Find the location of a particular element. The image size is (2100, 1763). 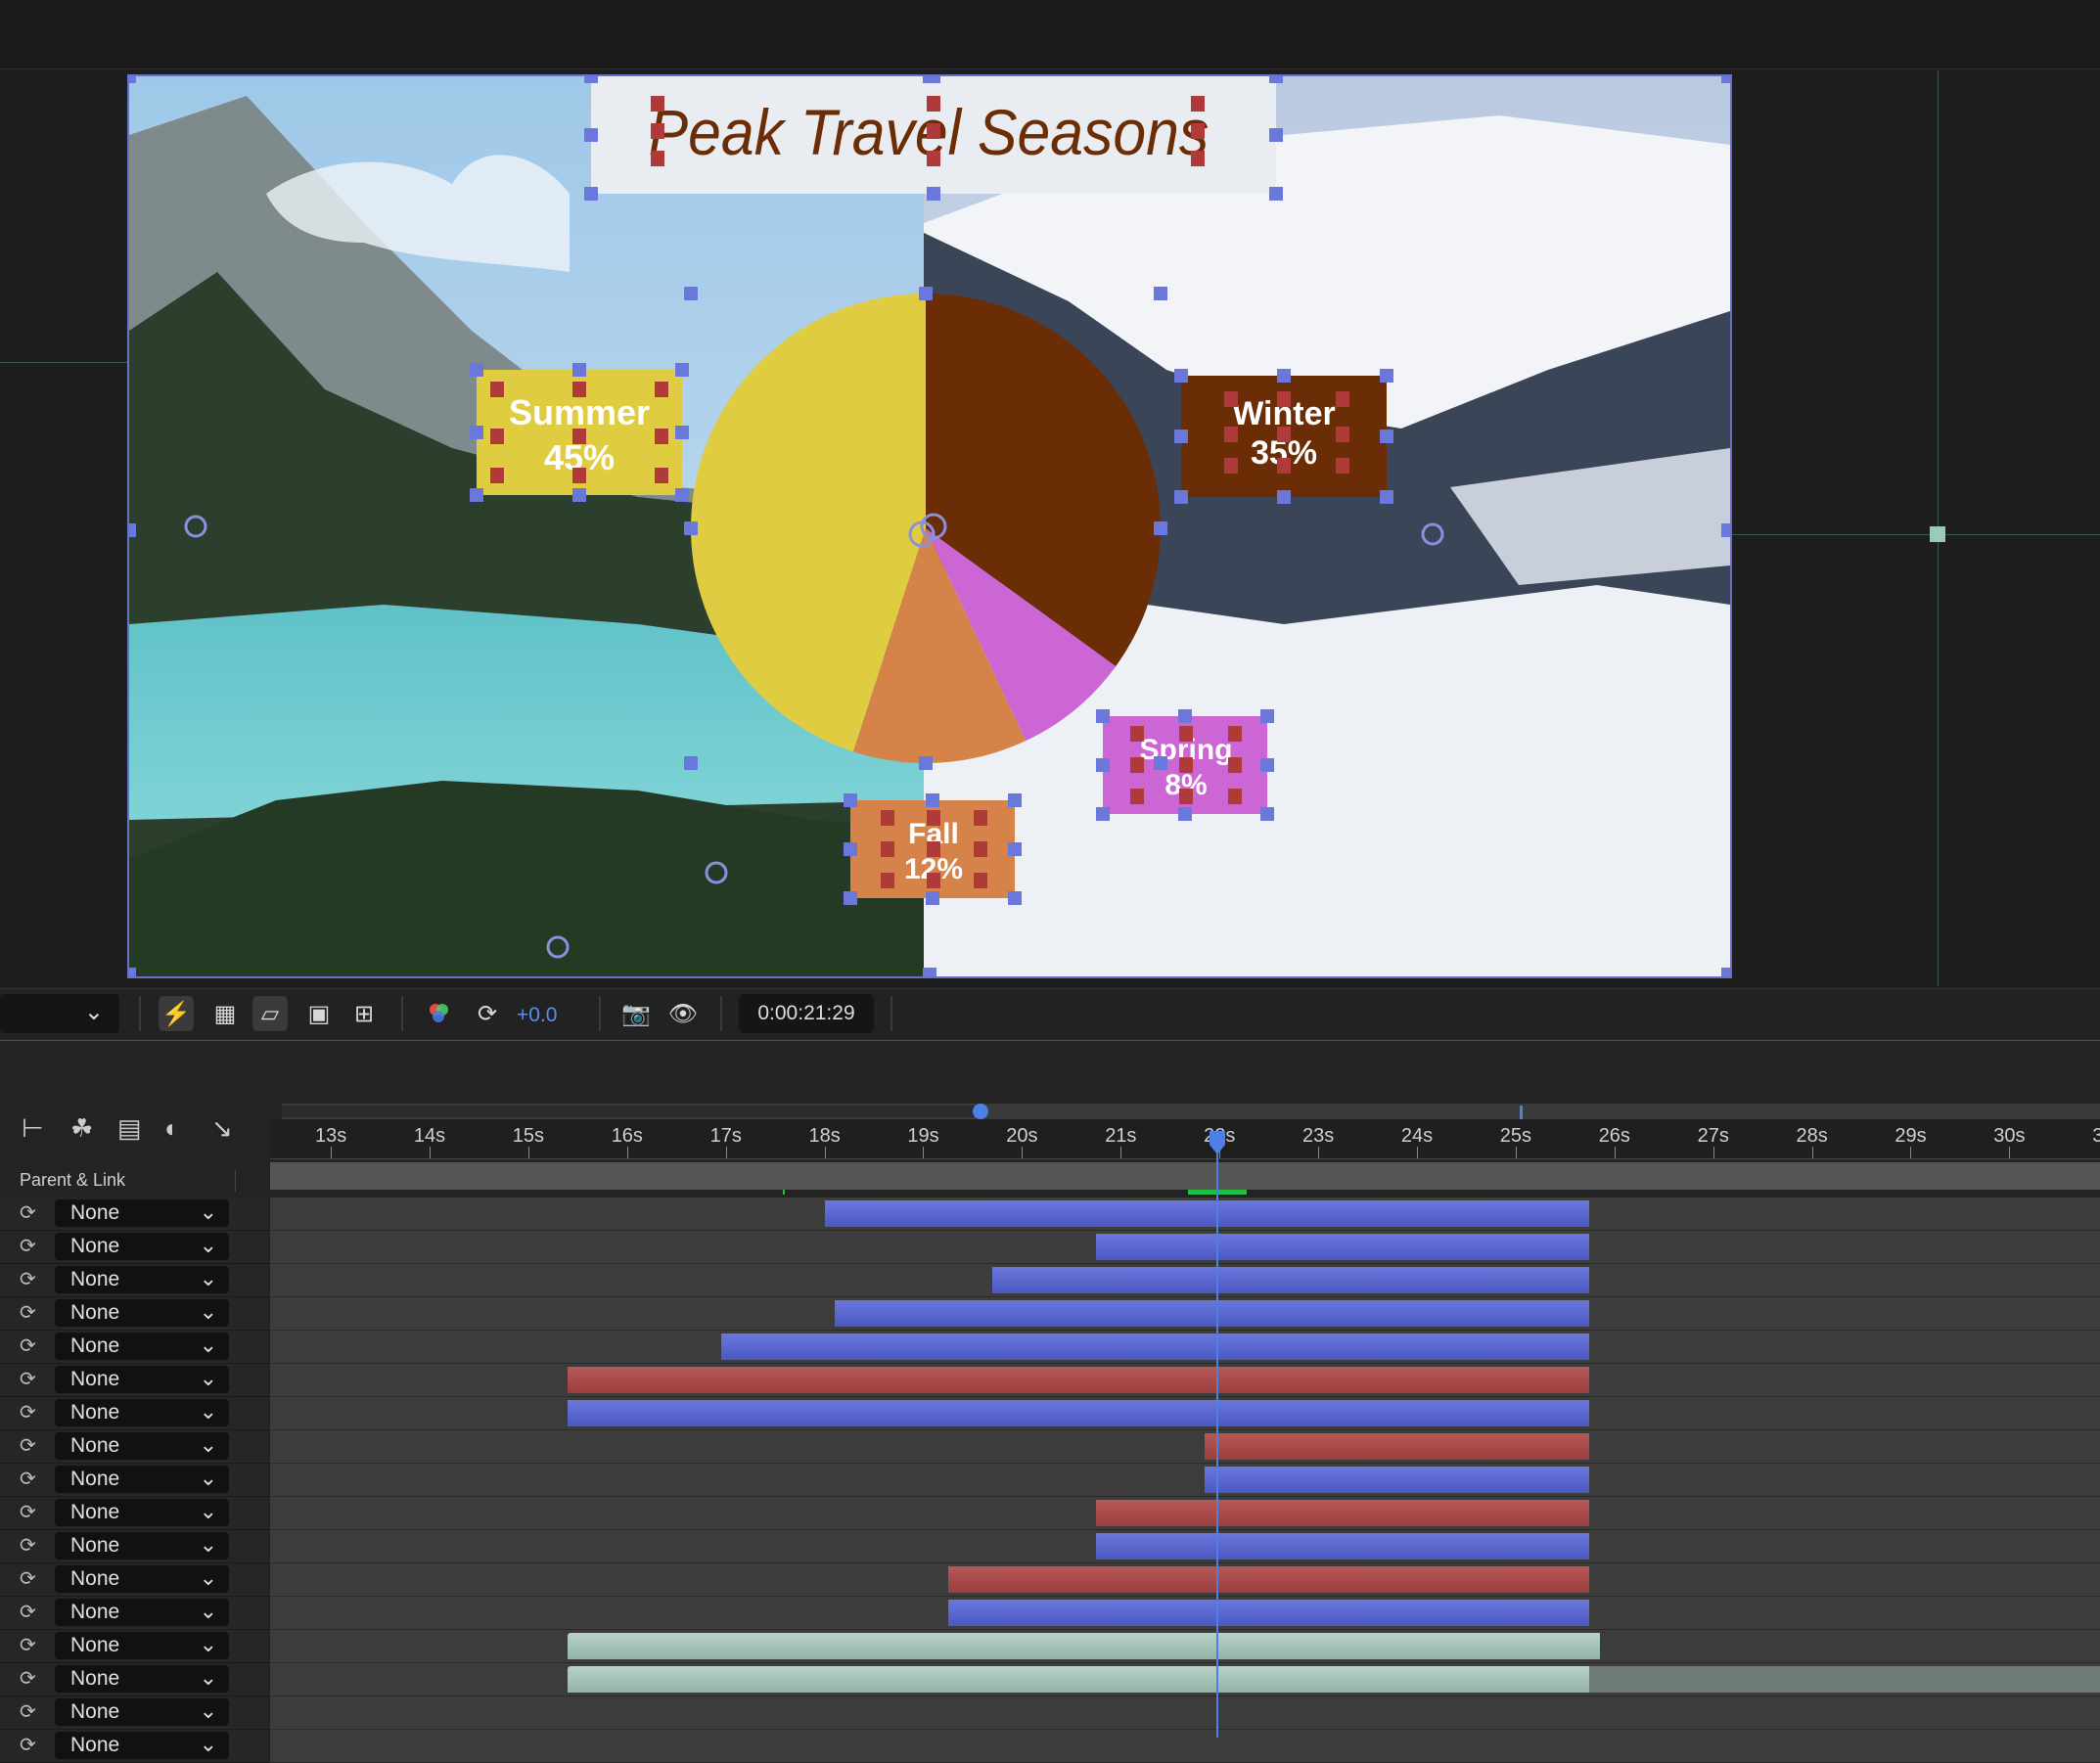

playhead-line is located at coordinates (1217, 1436).